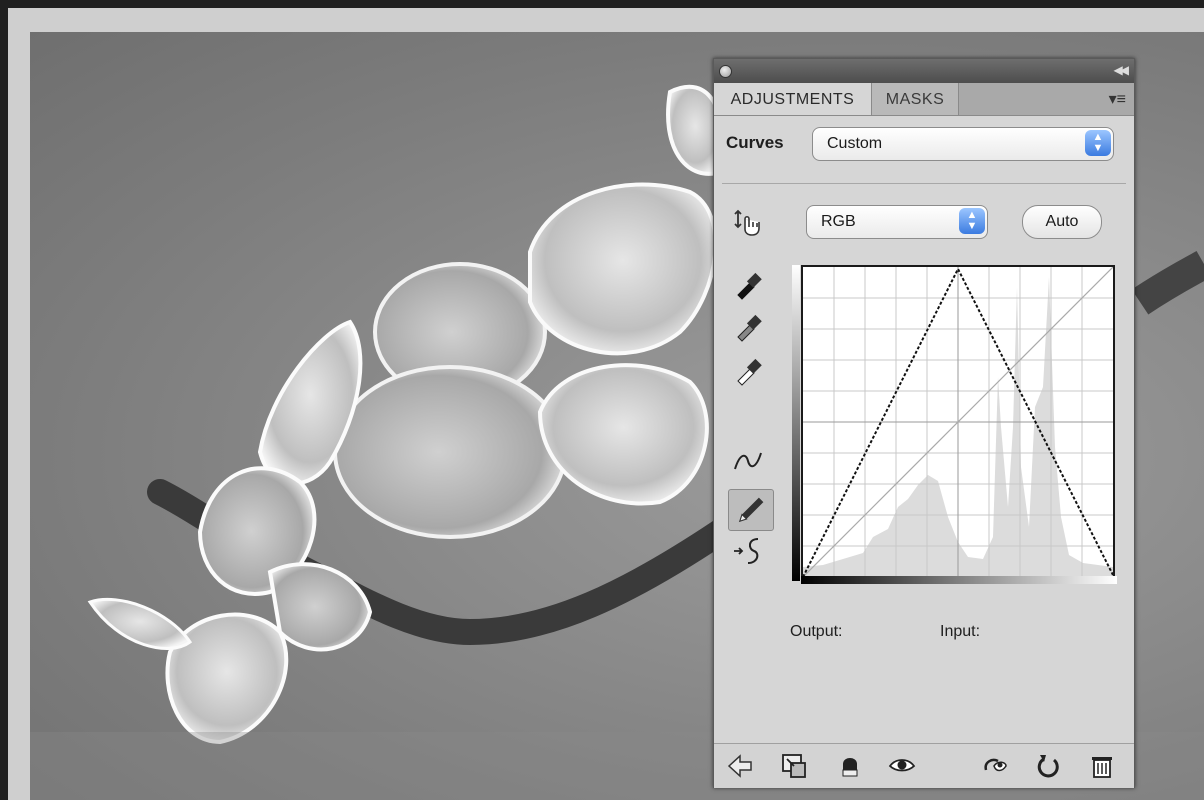 Image resolution: width=1204 pixels, height=800 pixels. What do you see at coordinates (725, 71) in the screenshot?
I see `close-icon` at bounding box center [725, 71].